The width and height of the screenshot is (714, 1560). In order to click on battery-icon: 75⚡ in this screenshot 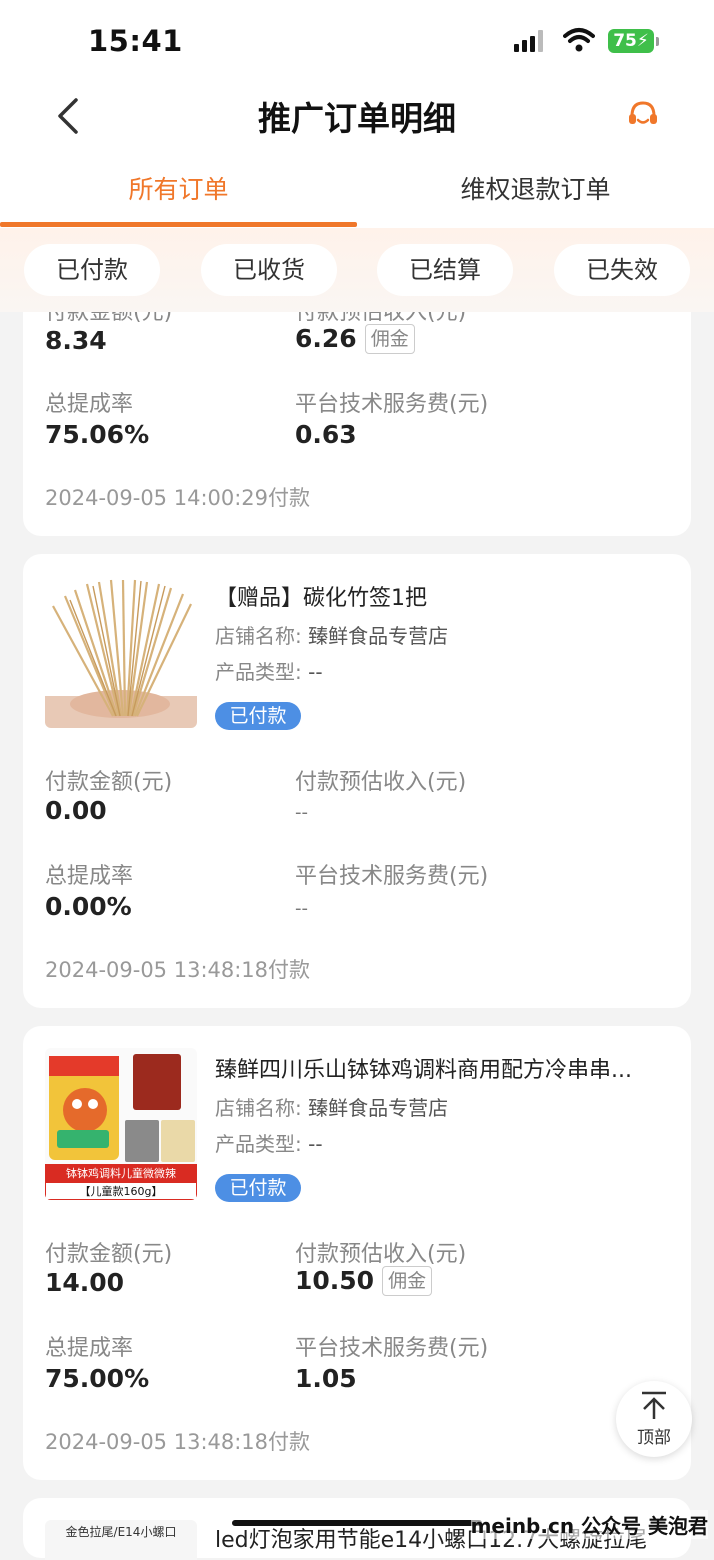, I will do `click(631, 41)`.